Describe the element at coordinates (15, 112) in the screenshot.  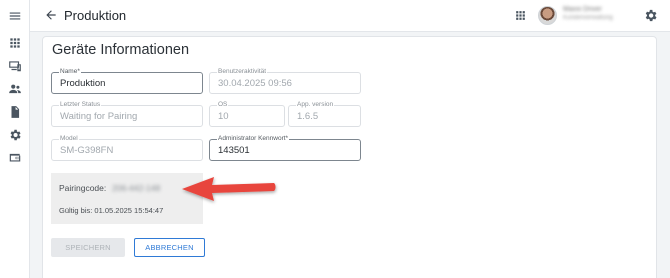
I see `document-icon` at that location.